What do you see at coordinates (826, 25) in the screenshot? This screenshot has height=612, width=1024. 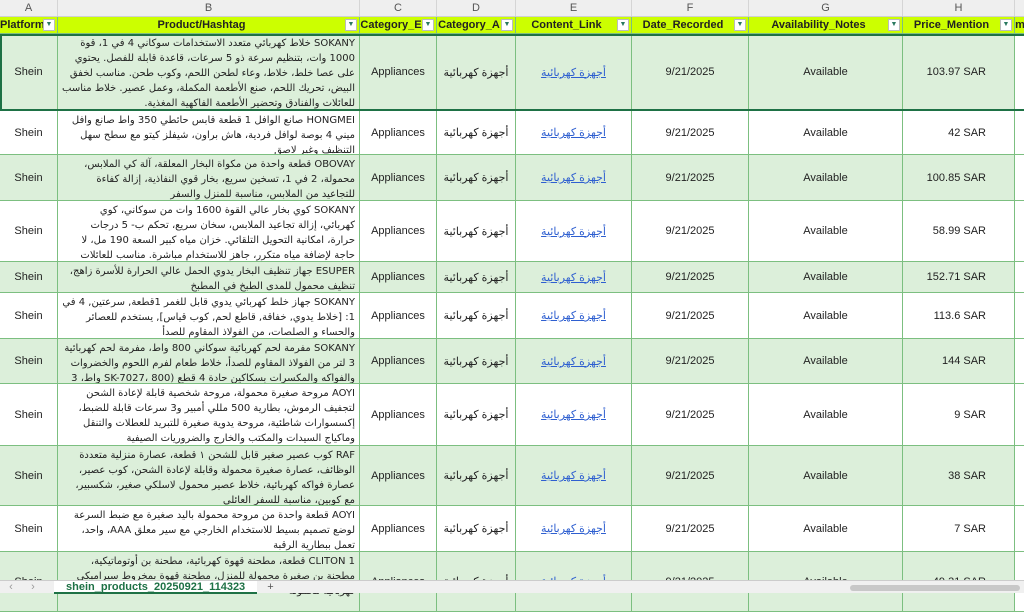 I see `header-cell: Availability_Notes ▼` at bounding box center [826, 25].